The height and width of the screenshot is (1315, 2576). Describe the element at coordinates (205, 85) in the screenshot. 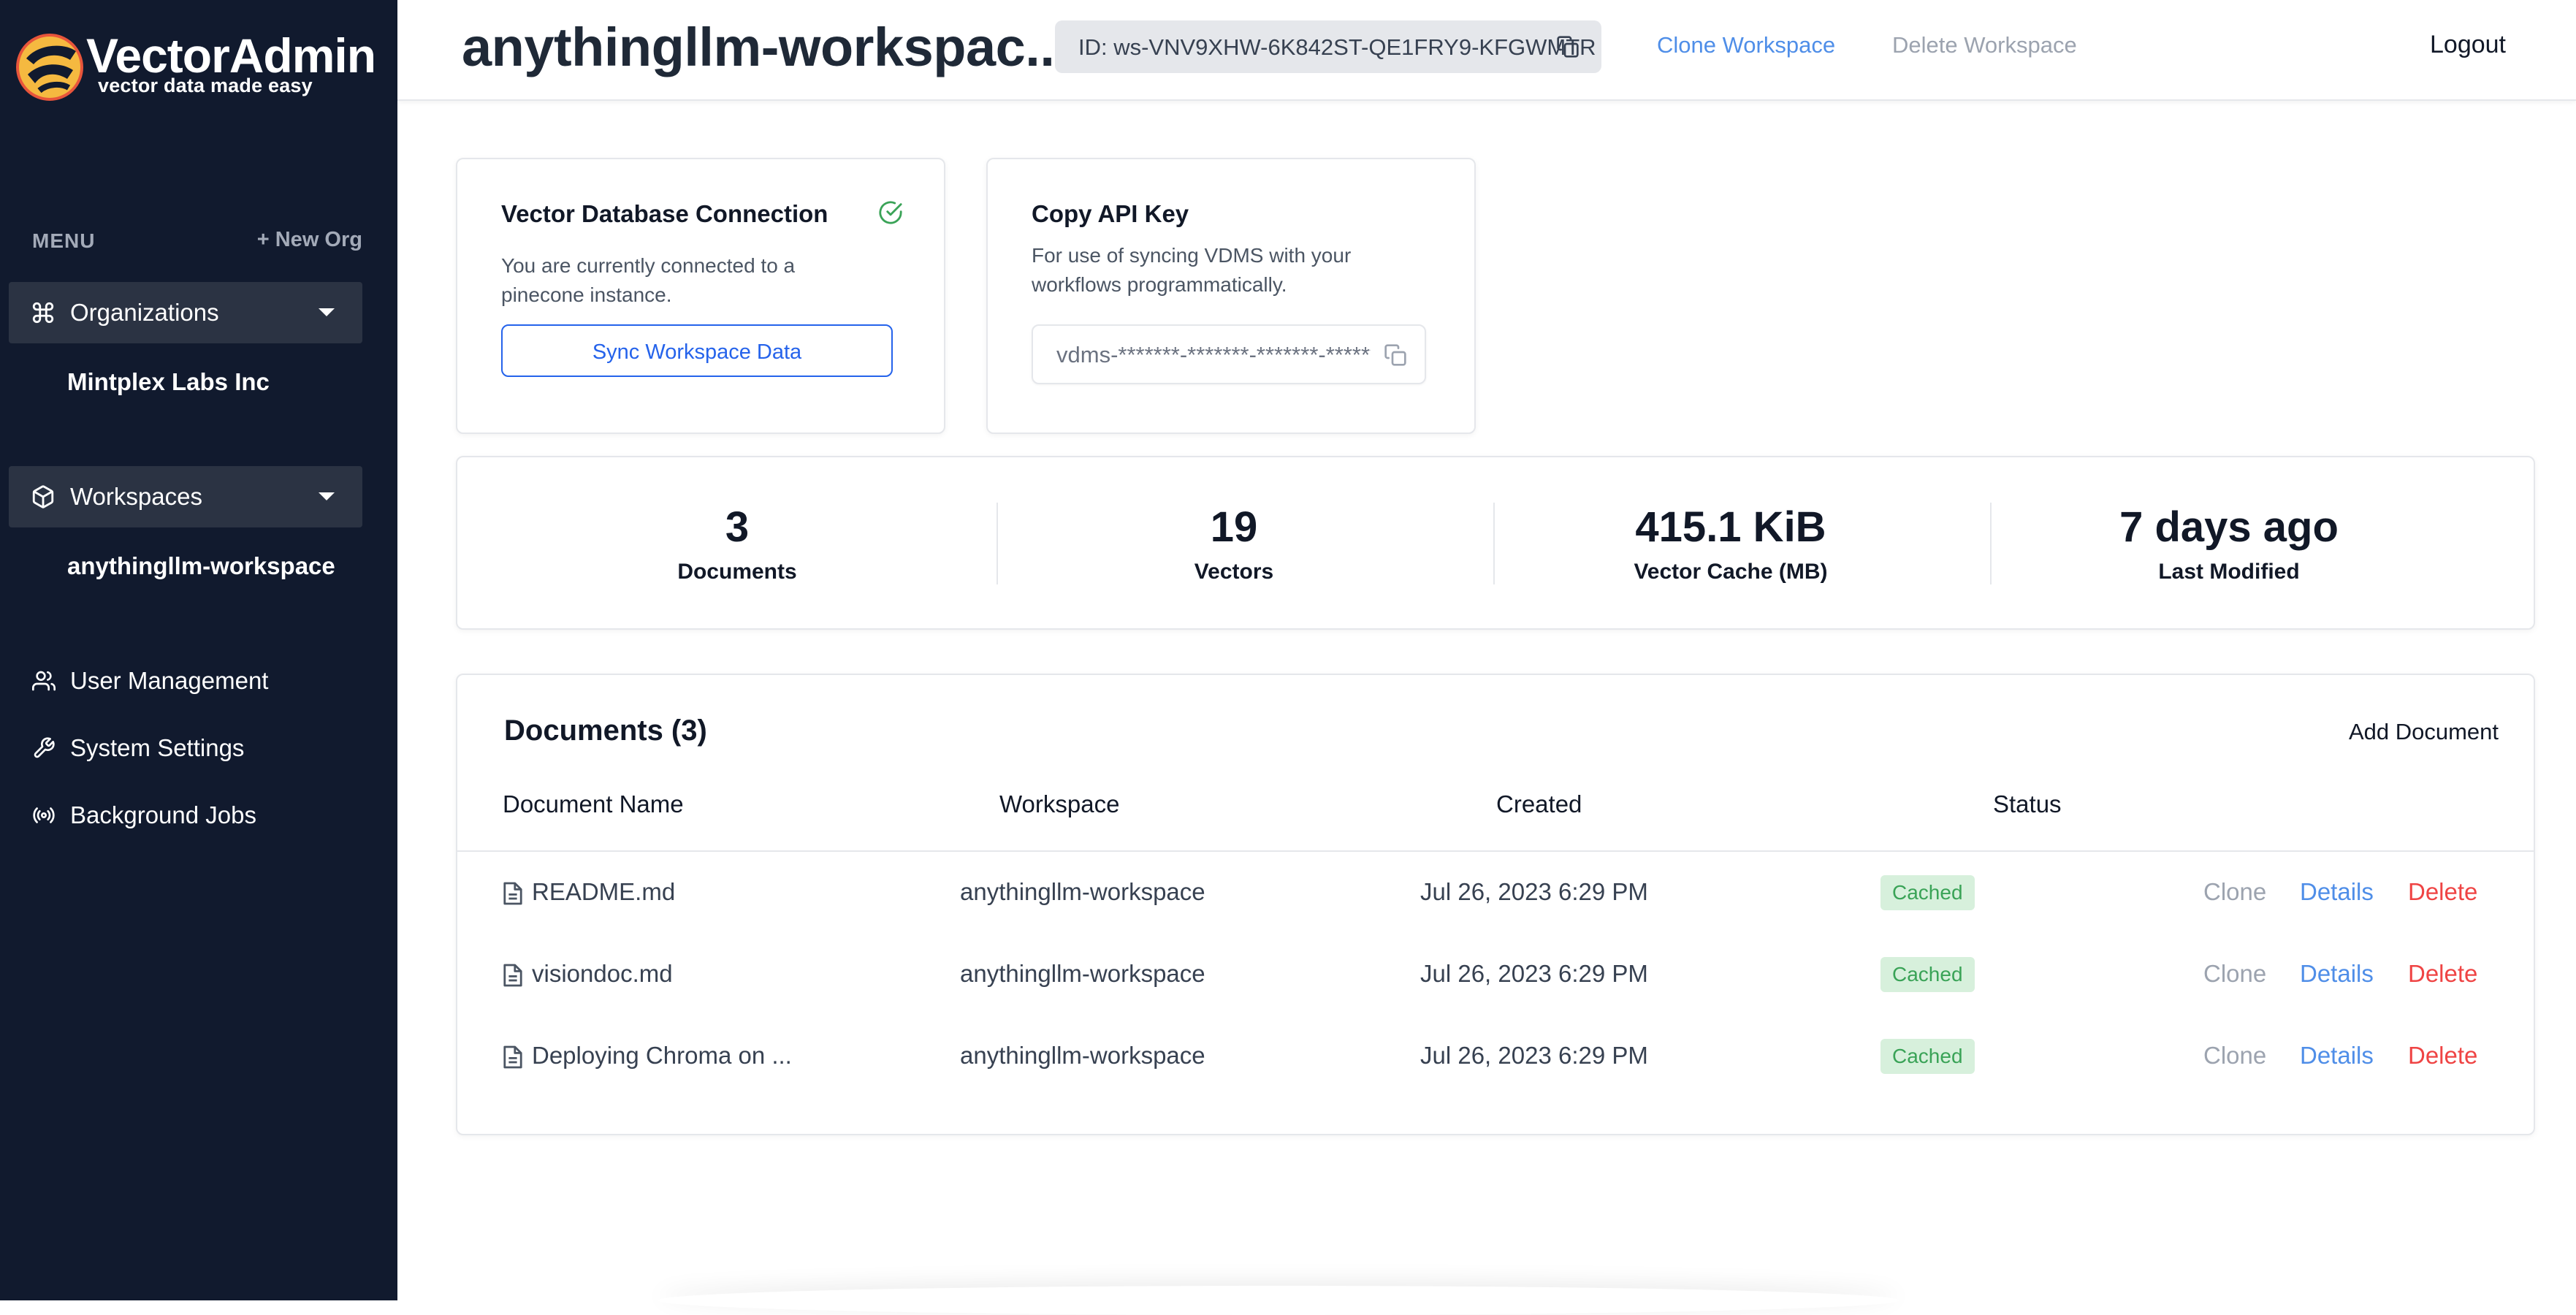

I see `app-tagline: vector data made easy` at that location.